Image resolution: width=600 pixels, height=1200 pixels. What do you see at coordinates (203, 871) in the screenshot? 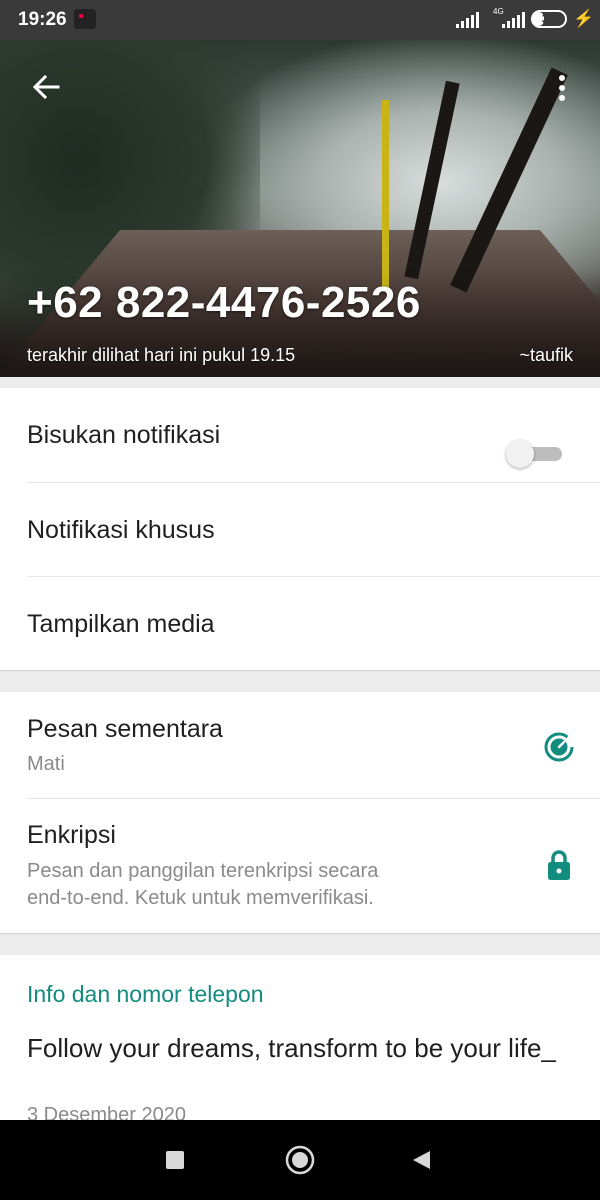
I see `encryption-description-line-1: Pesan dan panggilan terenkripsi secara` at bounding box center [203, 871].